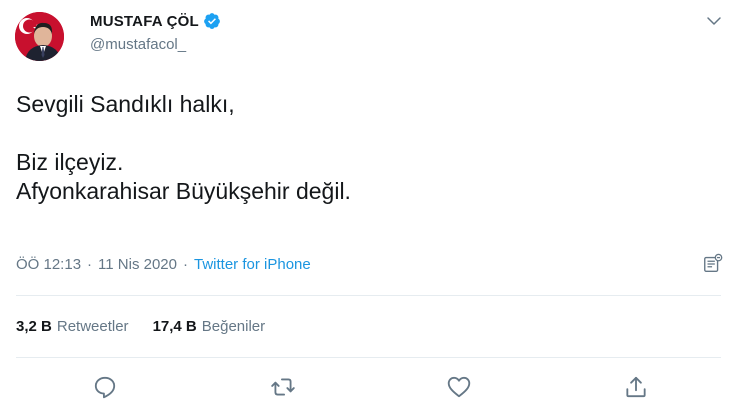 The width and height of the screenshot is (737, 414). I want to click on tweet-analytics-icon, so click(713, 264).